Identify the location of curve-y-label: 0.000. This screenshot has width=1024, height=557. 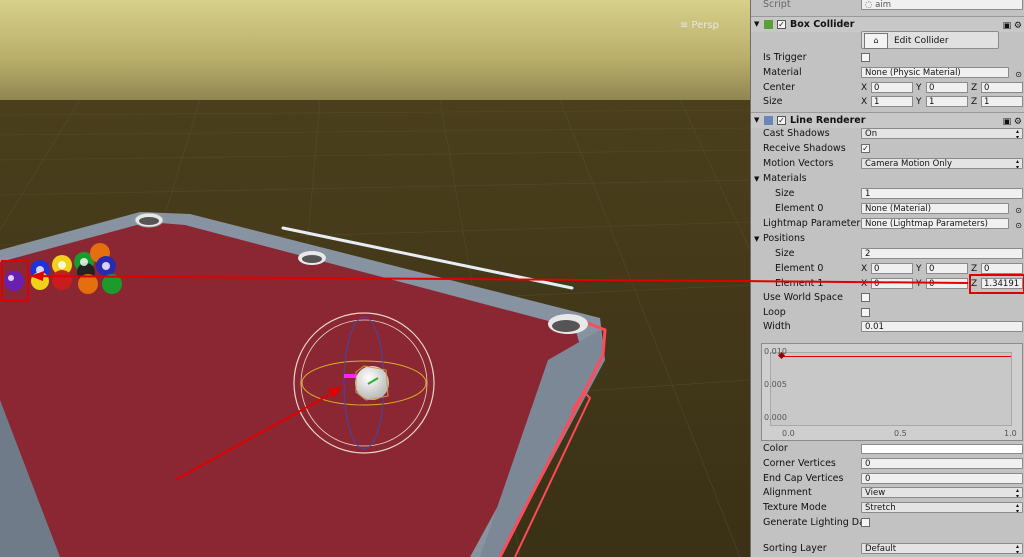
(775, 417).